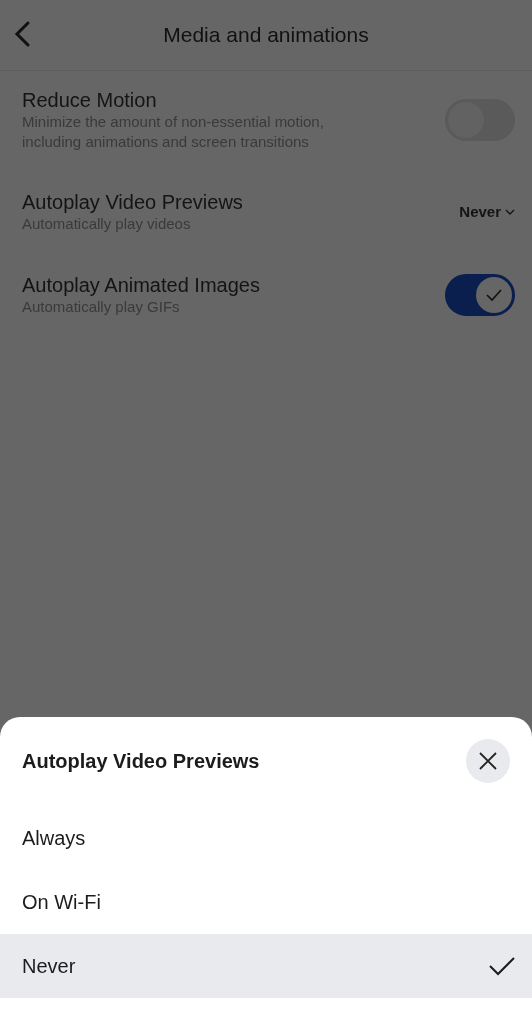 This screenshot has height=1024, width=532. Describe the element at coordinates (90, 100) in the screenshot. I see `setting-label: Reduce Motion` at that location.